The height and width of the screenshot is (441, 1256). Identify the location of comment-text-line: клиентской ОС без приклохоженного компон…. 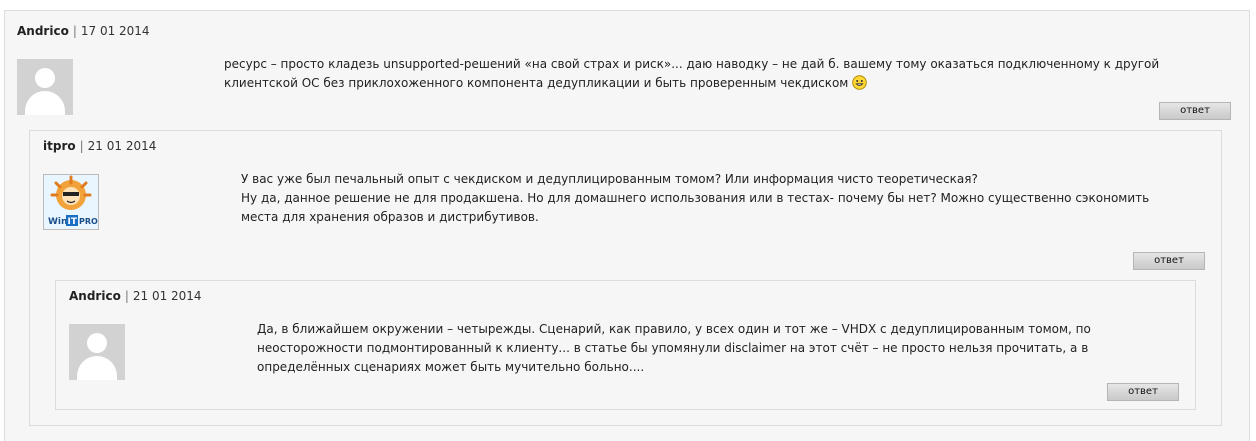
(536, 83).